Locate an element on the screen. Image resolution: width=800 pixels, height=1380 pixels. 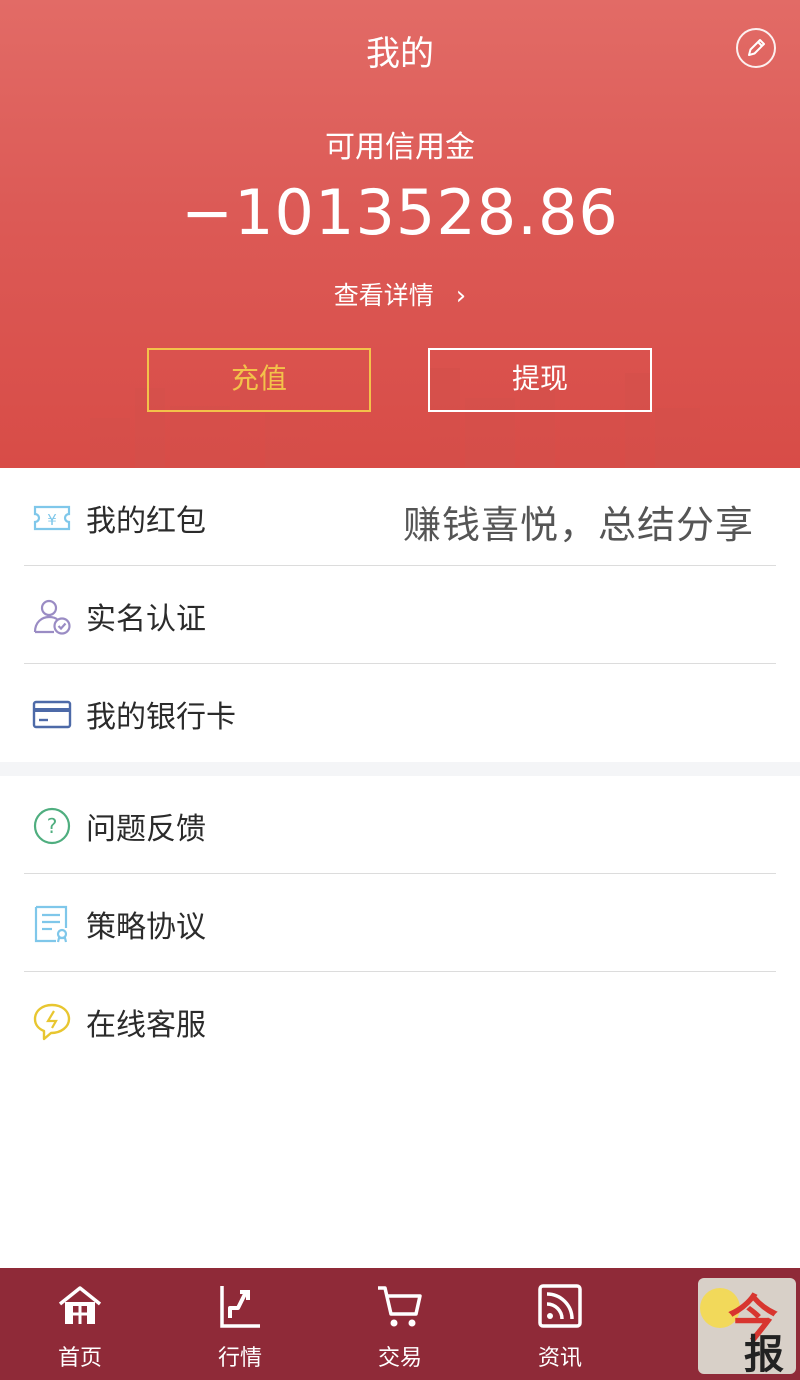
menu-item-label: 我的银行卡 is located at coordinates (161, 717).